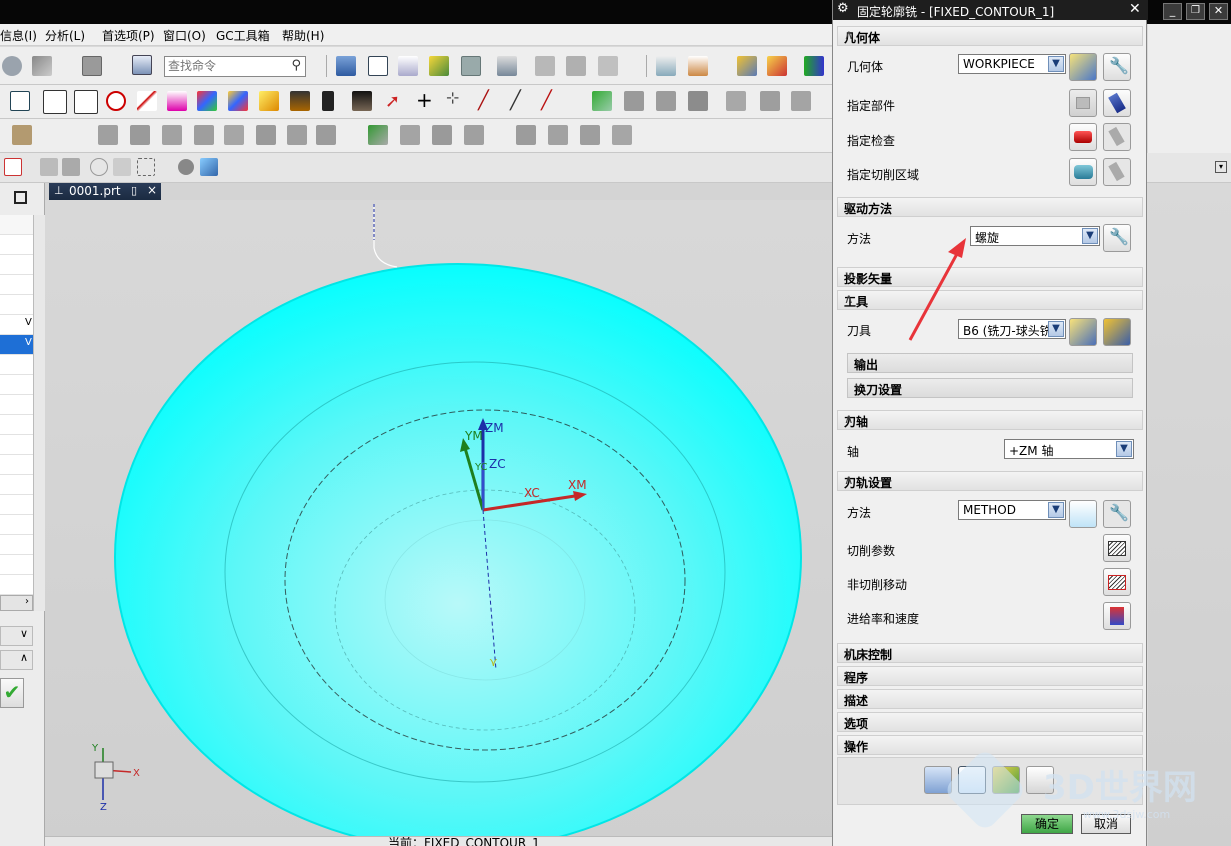 The width and height of the screenshot is (1231, 846). Describe the element at coordinates (42, 66) in the screenshot. I see `wrench-icon` at that location.